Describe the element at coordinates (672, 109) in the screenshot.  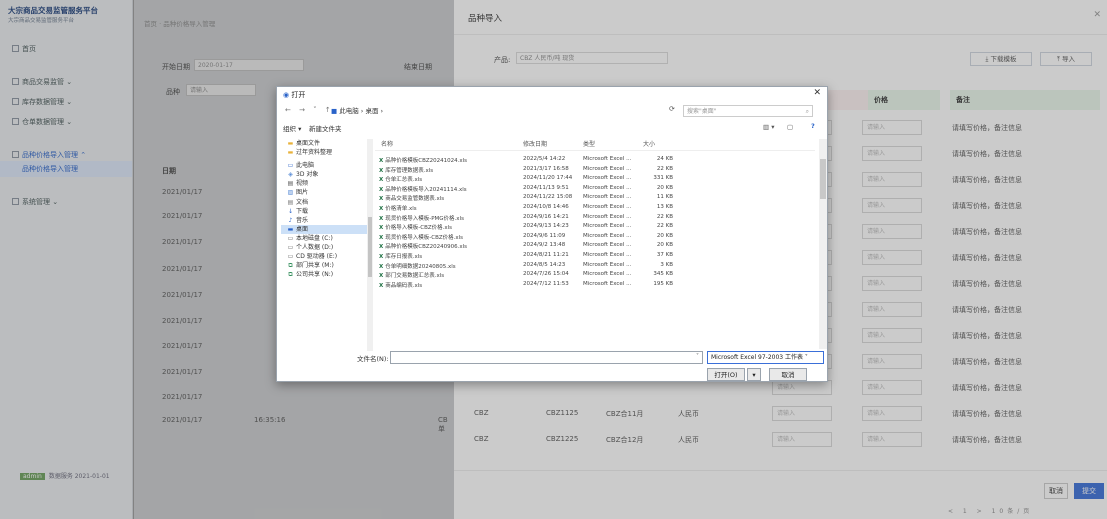
I see `refresh-icon: ⟳` at that location.